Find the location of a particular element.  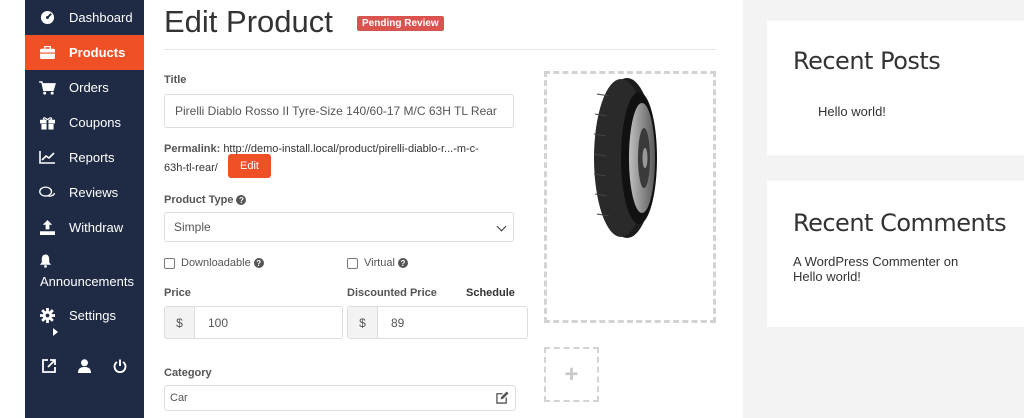

product-image-dropzone is located at coordinates (630, 197).